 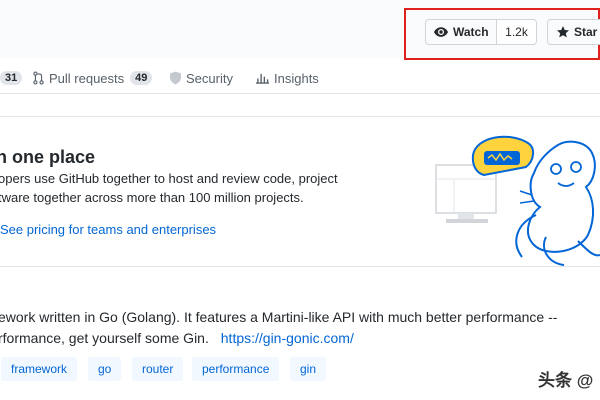 I want to click on tab-pull-requests-label: Pull requests, so click(x=87, y=78).